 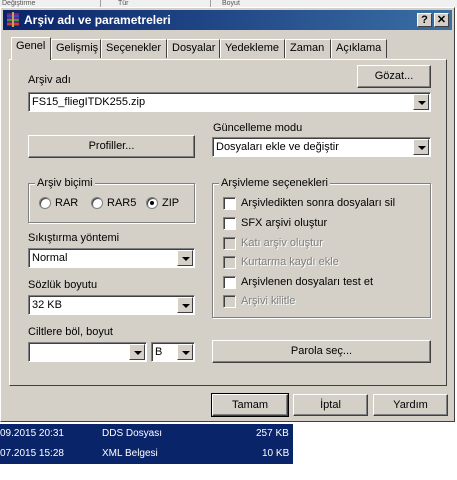 I want to click on update-mode-select: Dosyaları ekle ve değiştir, so click(x=321, y=147).